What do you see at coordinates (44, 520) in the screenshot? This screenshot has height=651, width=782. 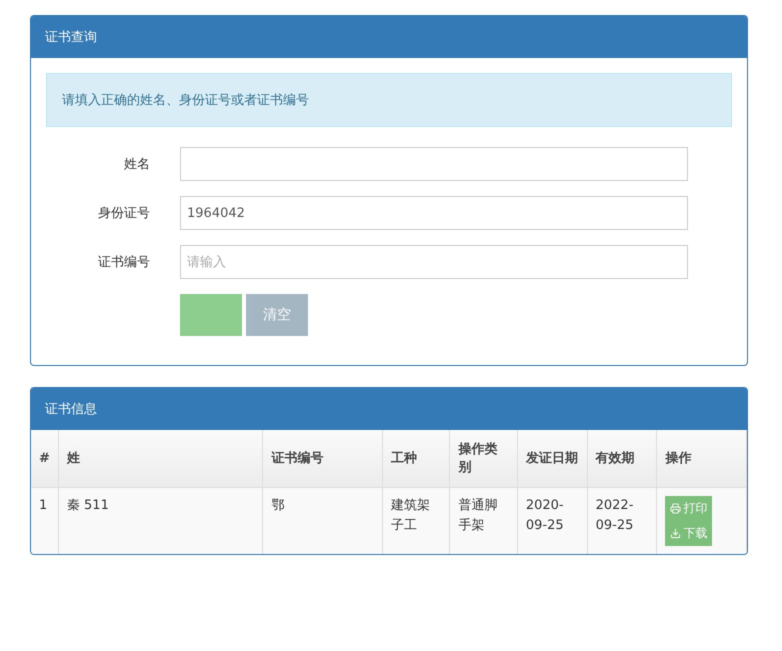 I see `table-cell: 1` at bounding box center [44, 520].